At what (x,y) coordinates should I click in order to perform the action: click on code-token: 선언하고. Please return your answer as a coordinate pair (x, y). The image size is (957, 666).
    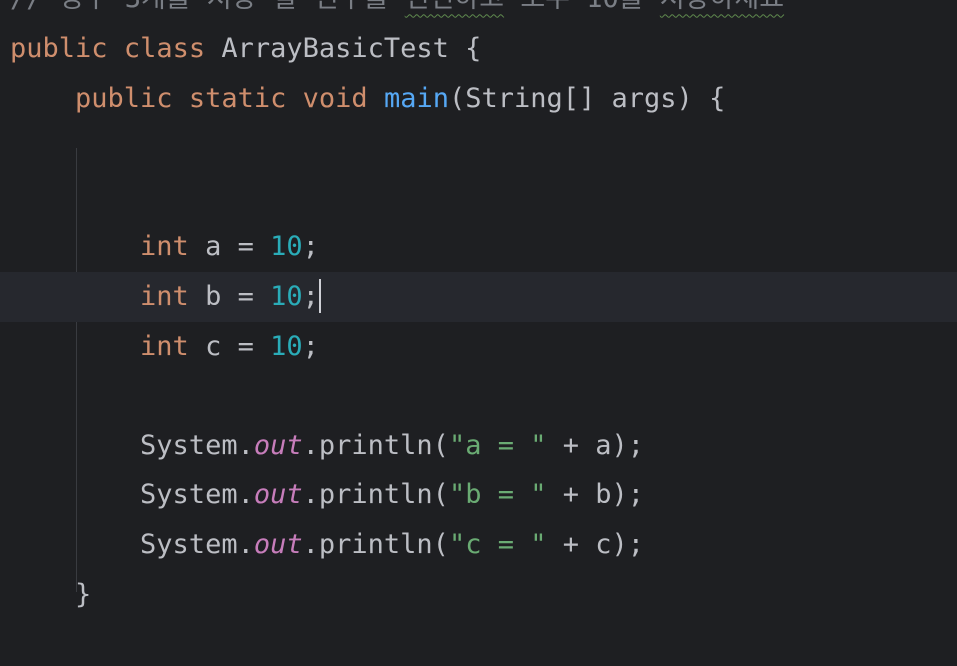
    Looking at the image, I should click on (454, 7).